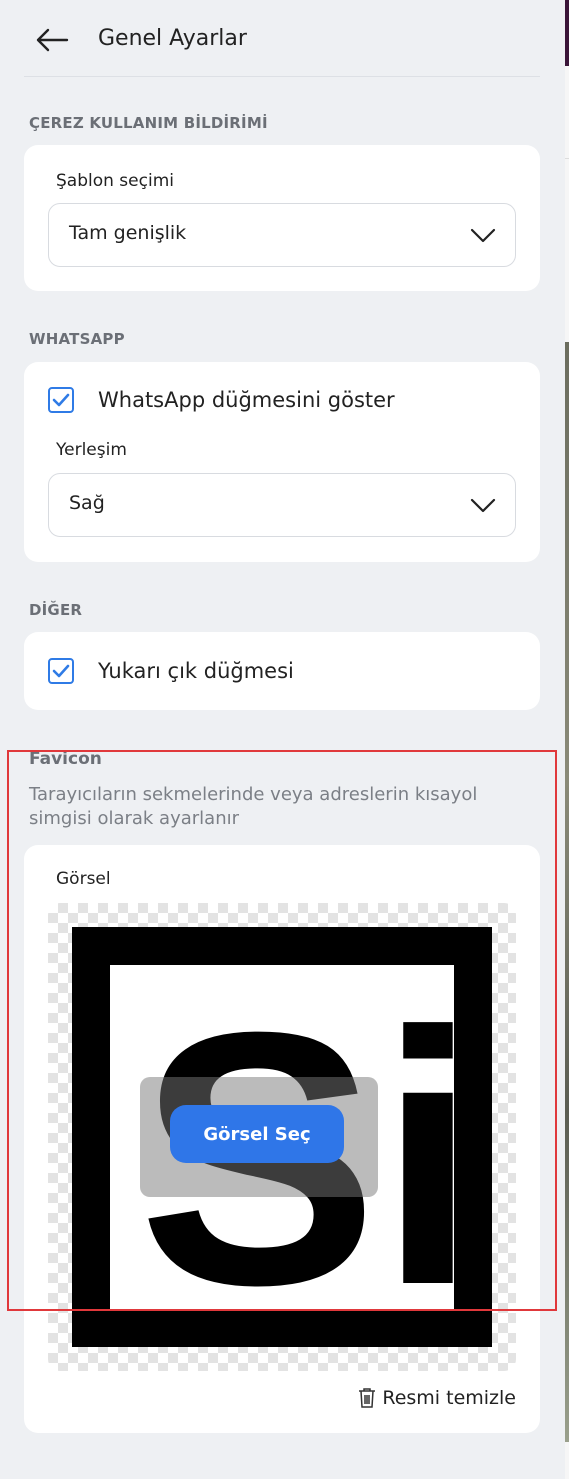 Image resolution: width=569 pixels, height=1479 pixels. I want to click on whatsapp-show-checkbox, so click(61, 400).